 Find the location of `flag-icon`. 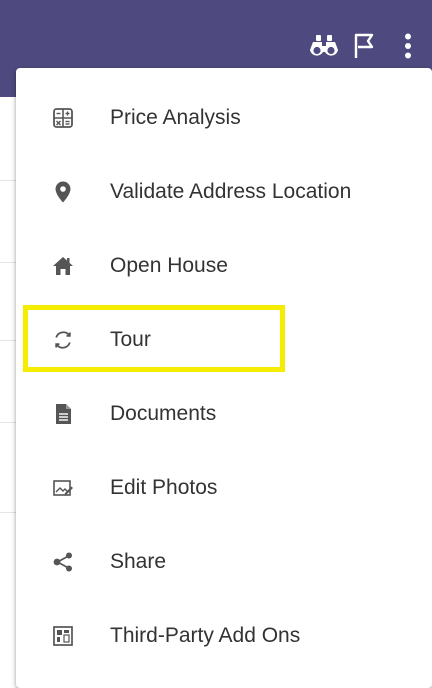

flag-icon is located at coordinates (364, 46).